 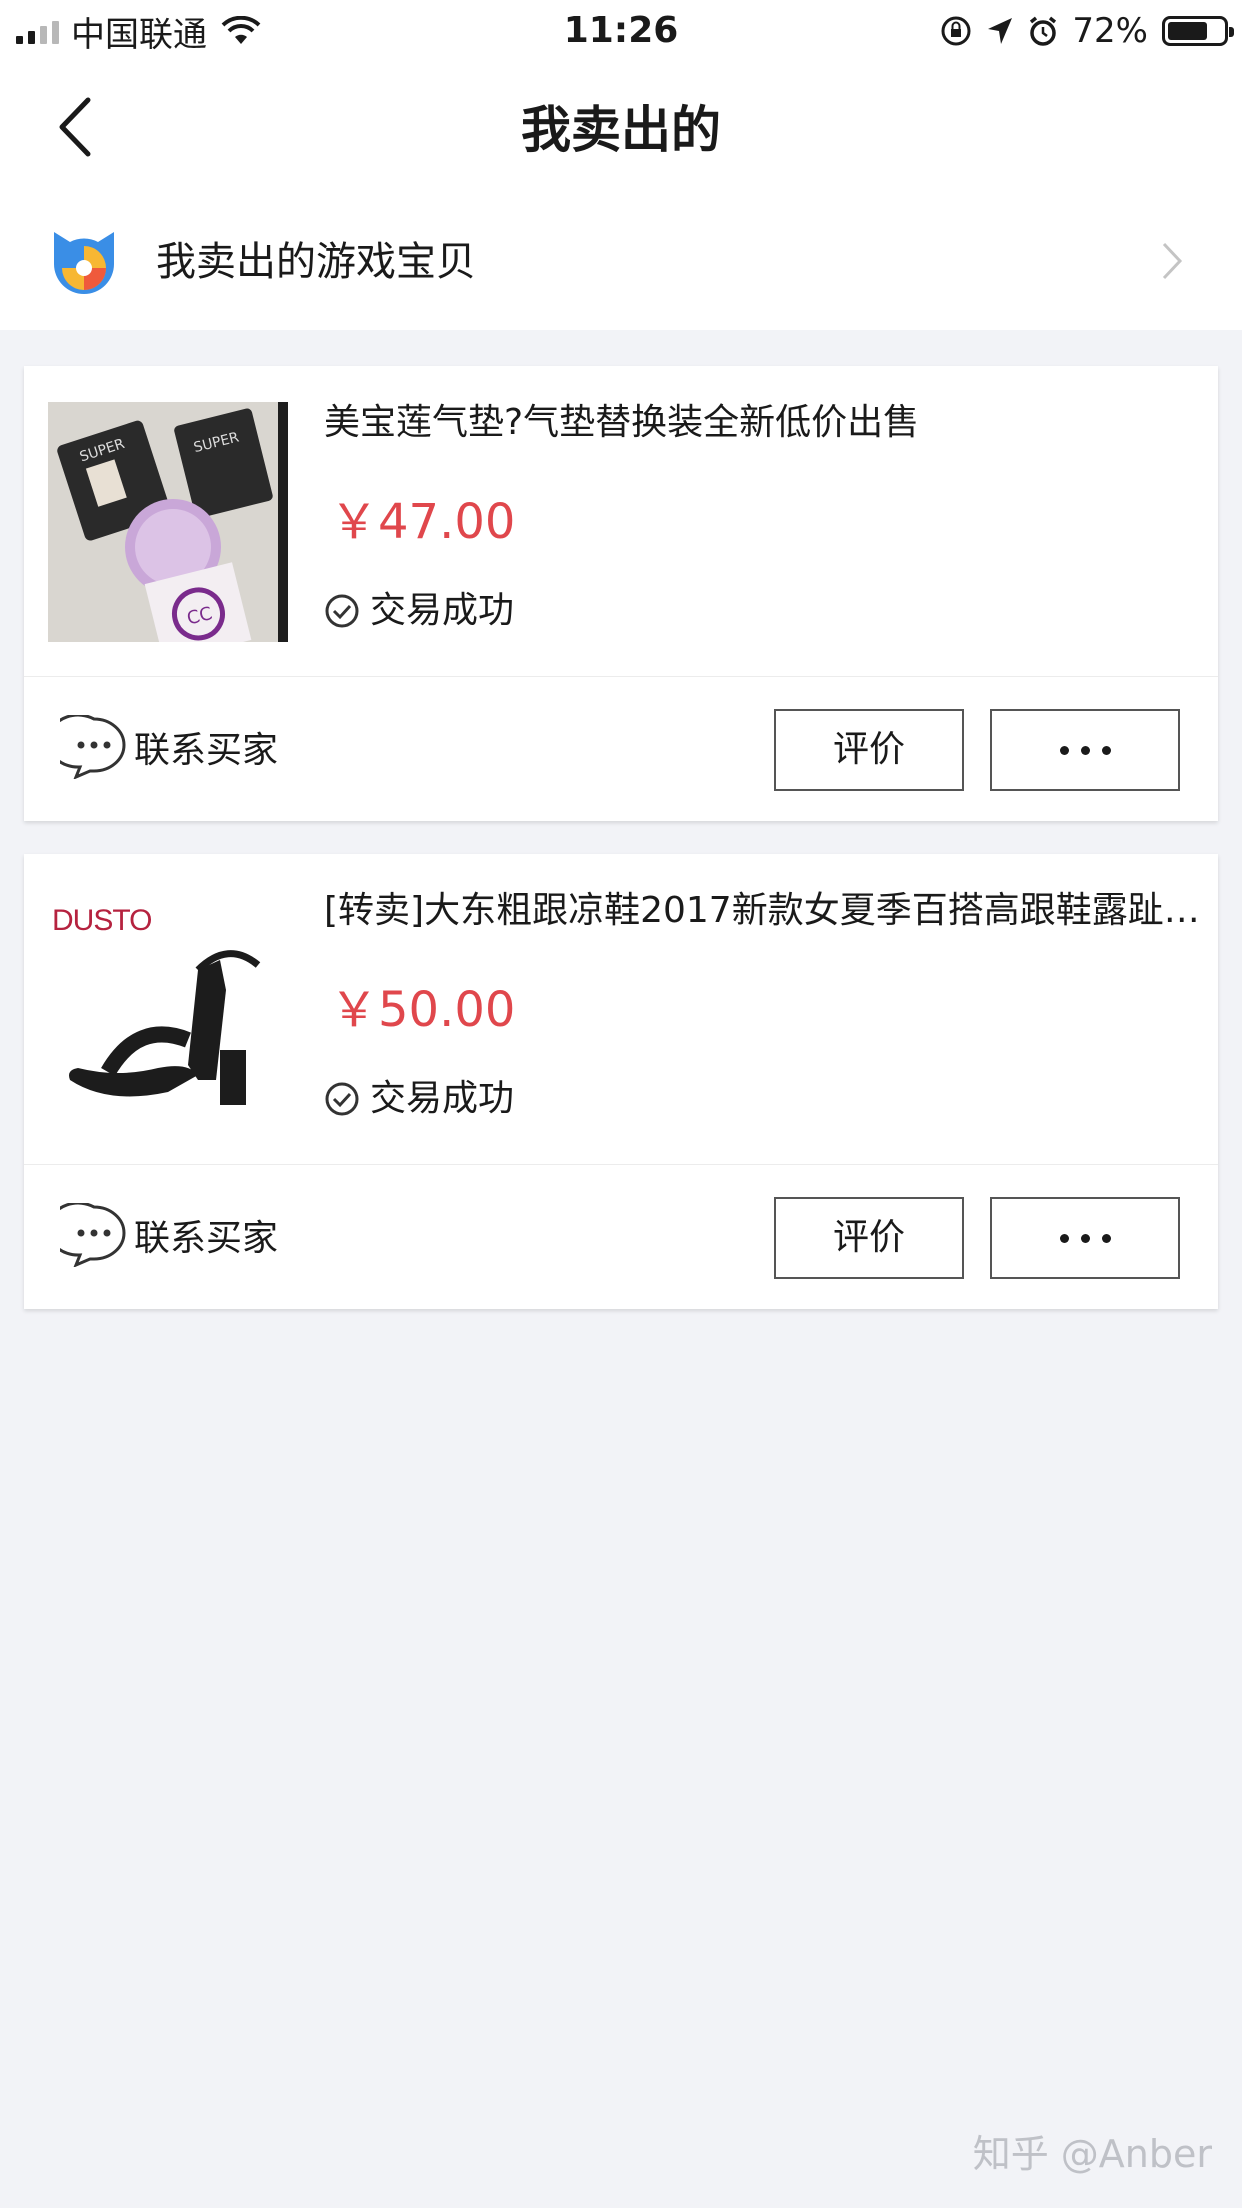 I want to click on alarm-icon, so click(x=1043, y=31).